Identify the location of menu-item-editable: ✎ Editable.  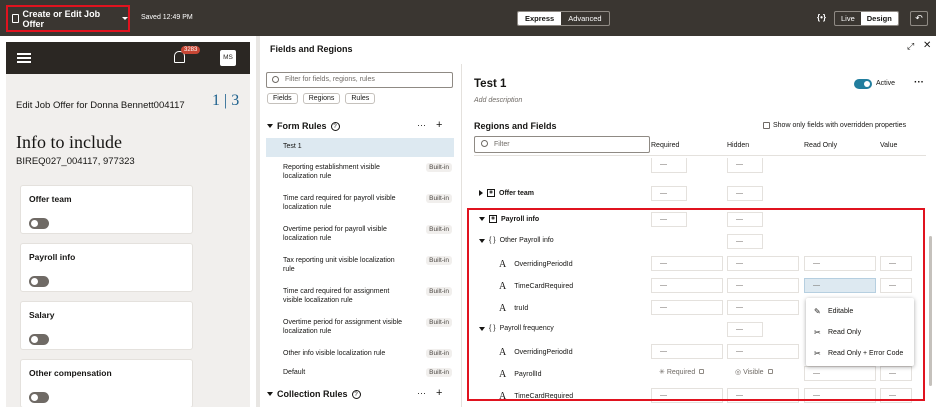
(833, 311).